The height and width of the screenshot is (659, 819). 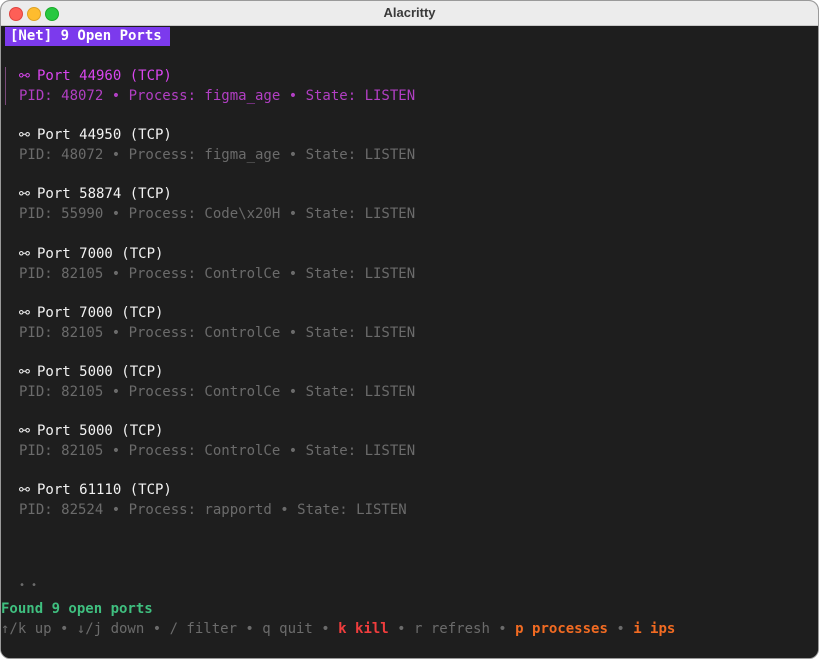 I want to click on window-title: Alacritty, so click(x=409, y=12).